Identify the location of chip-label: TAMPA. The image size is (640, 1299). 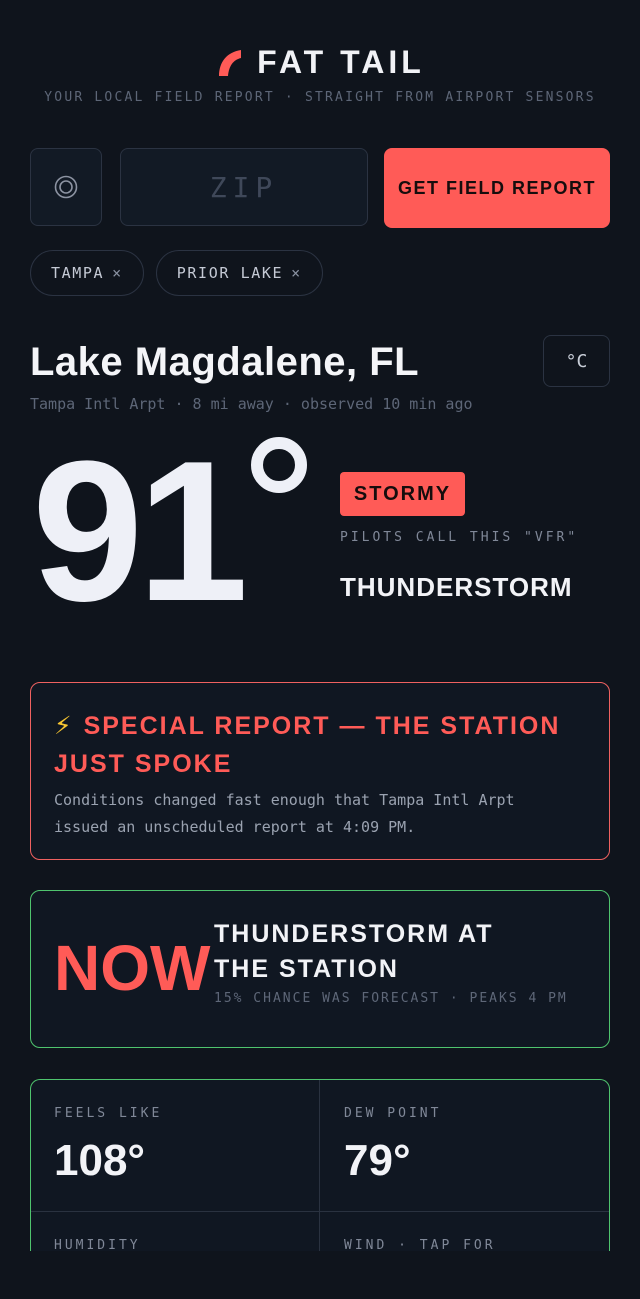
(78, 273).